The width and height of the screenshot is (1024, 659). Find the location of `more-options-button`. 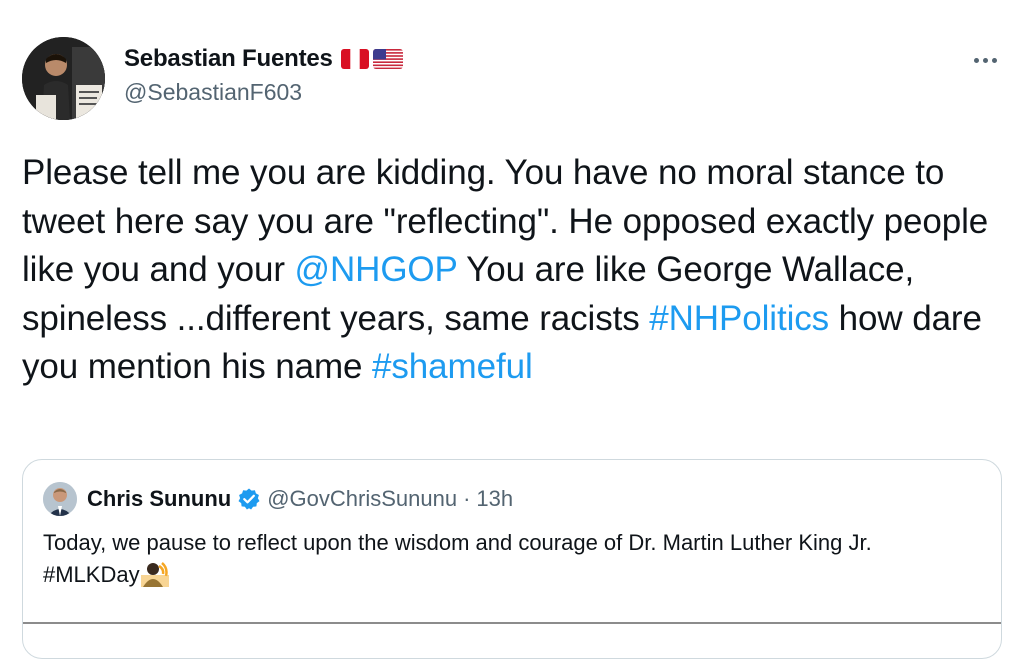

more-options-button is located at coordinates (985, 60).